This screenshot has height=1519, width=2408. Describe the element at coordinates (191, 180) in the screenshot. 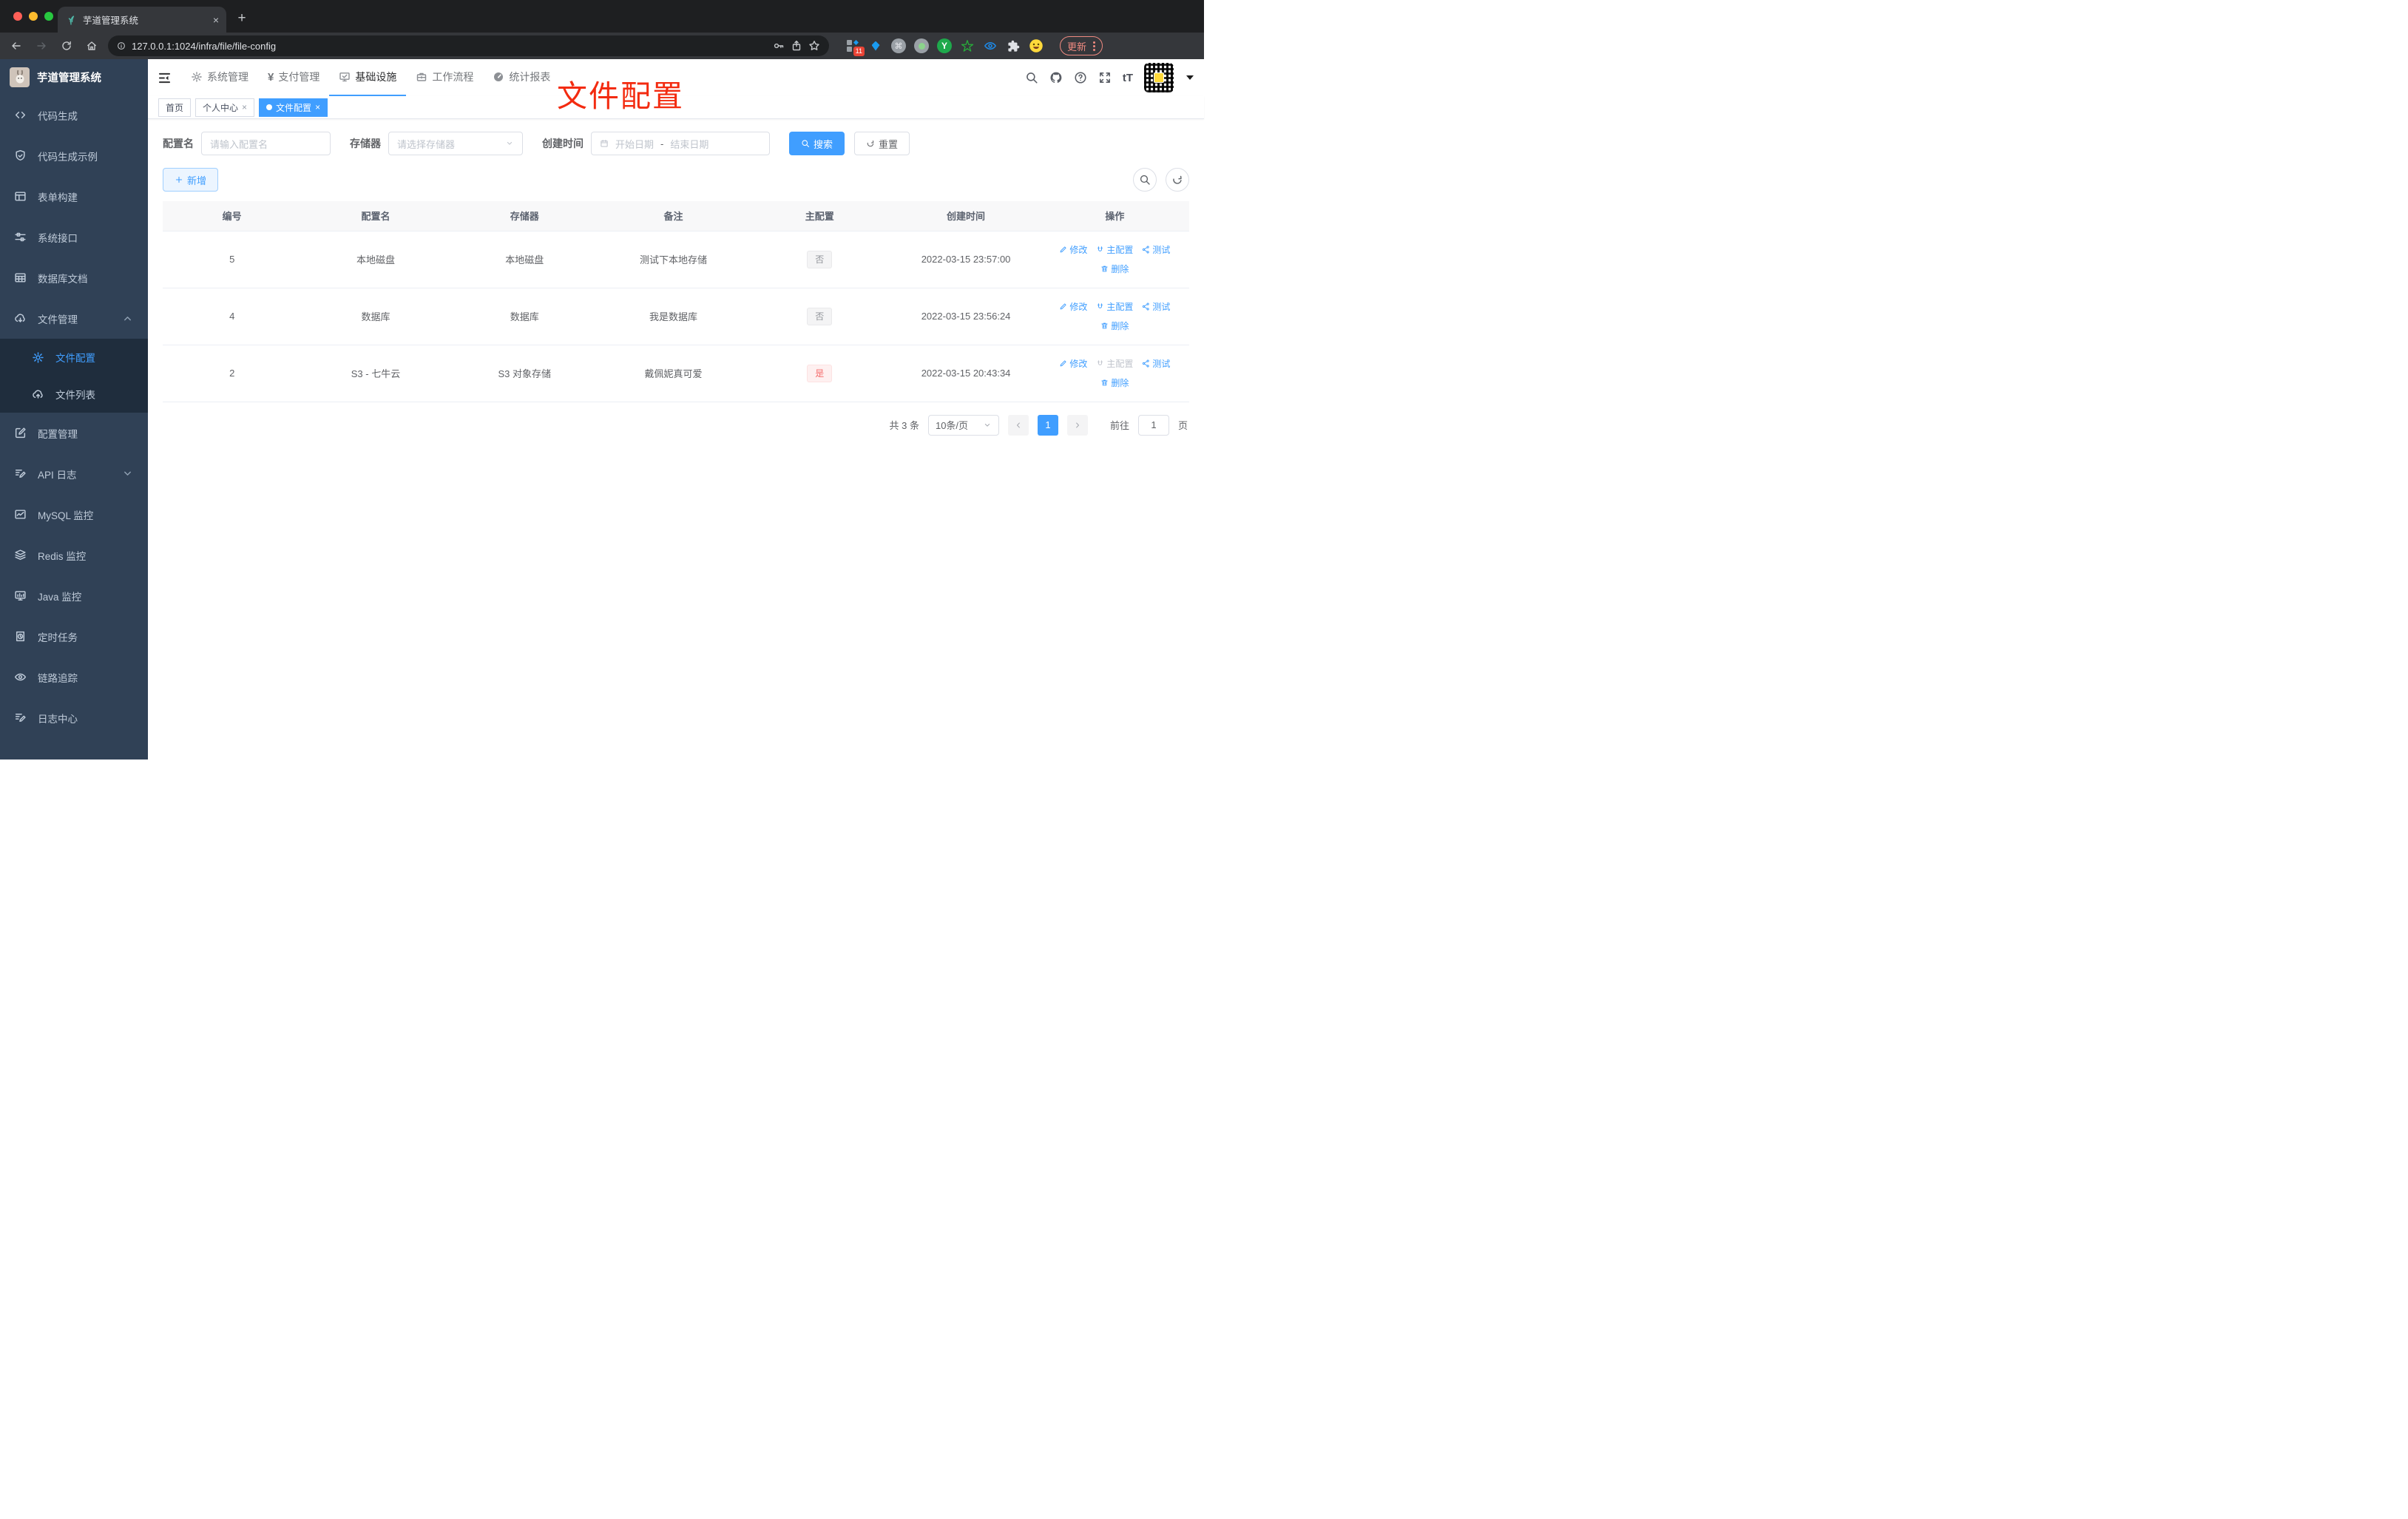

I see `add-button: 新增` at that location.